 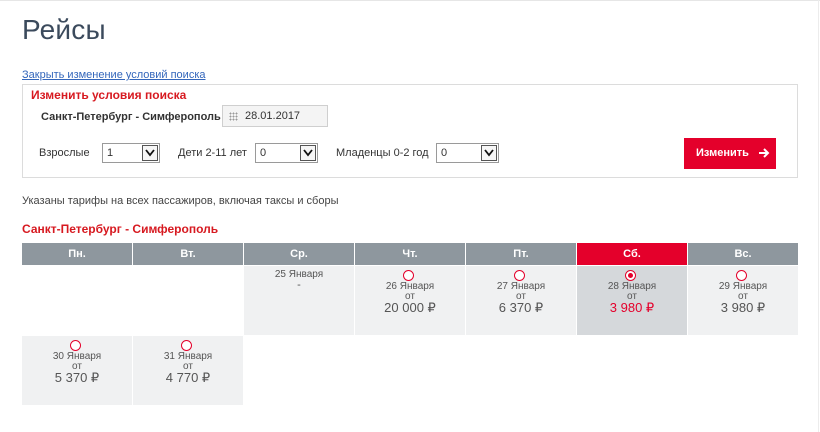 I want to click on day-cell-selected: 28 Января от 3 980 ₽, so click(x=632, y=300).